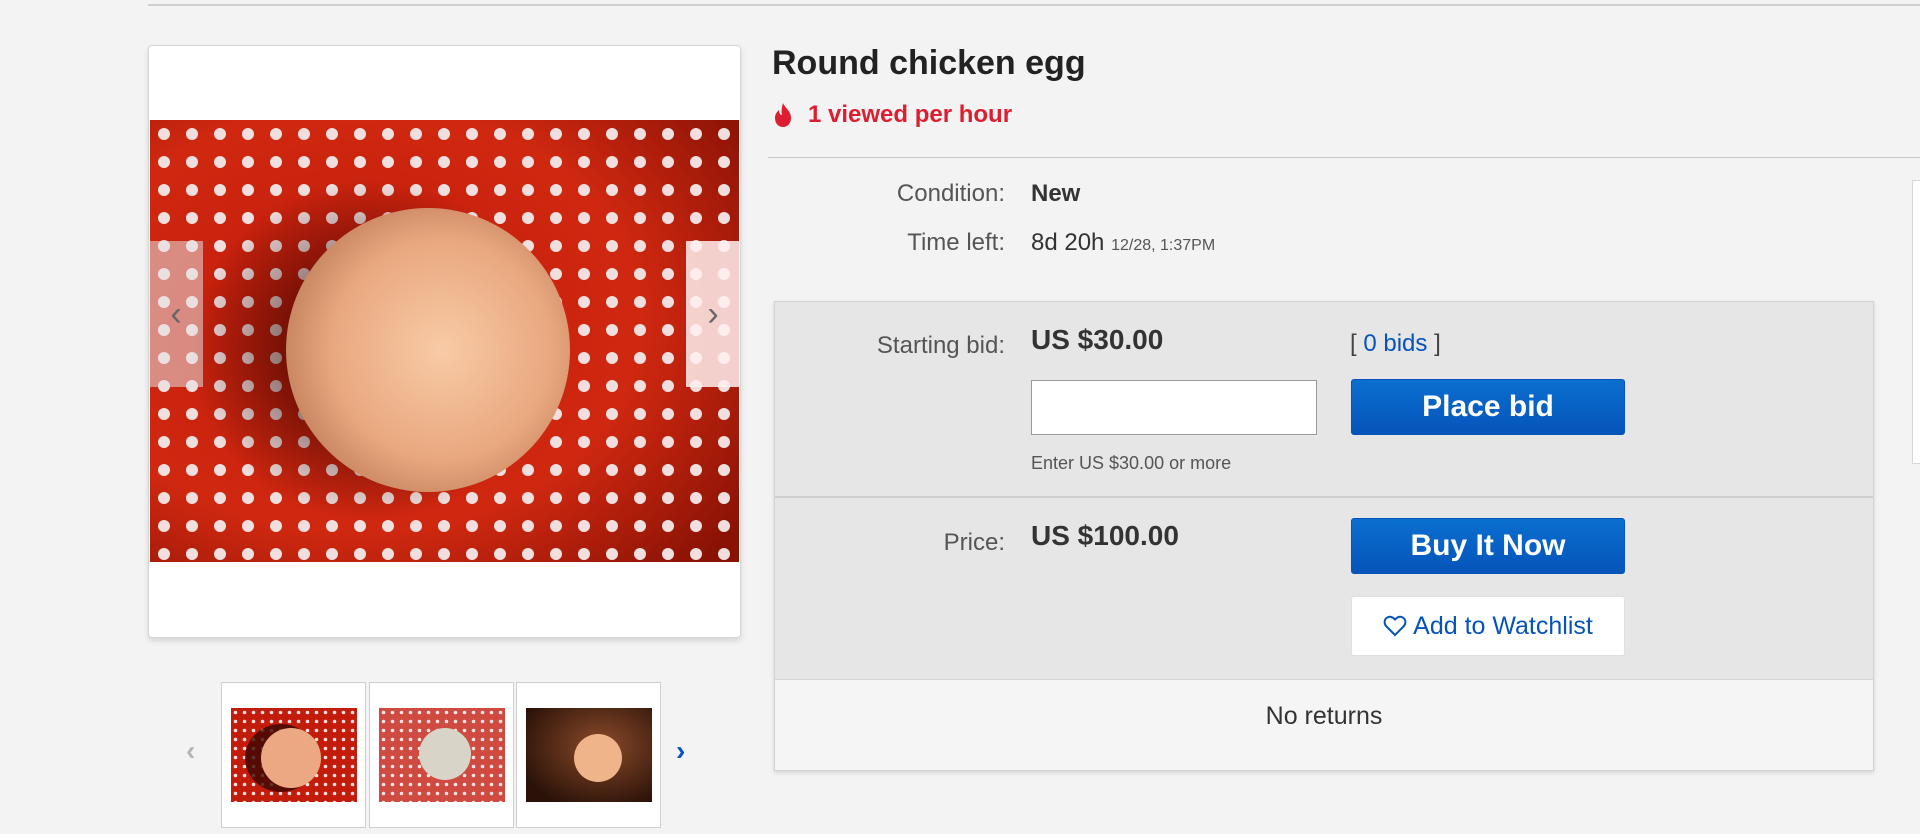 Image resolution: width=1920 pixels, height=834 pixels. Describe the element at coordinates (1034, 5) in the screenshot. I see `top-divider` at that location.